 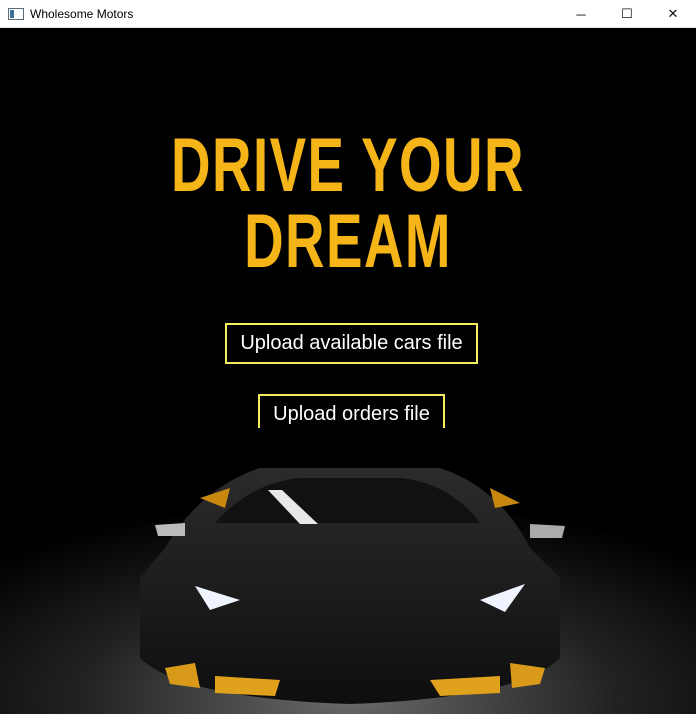 What do you see at coordinates (673, 14) in the screenshot?
I see `close-button: ✕` at bounding box center [673, 14].